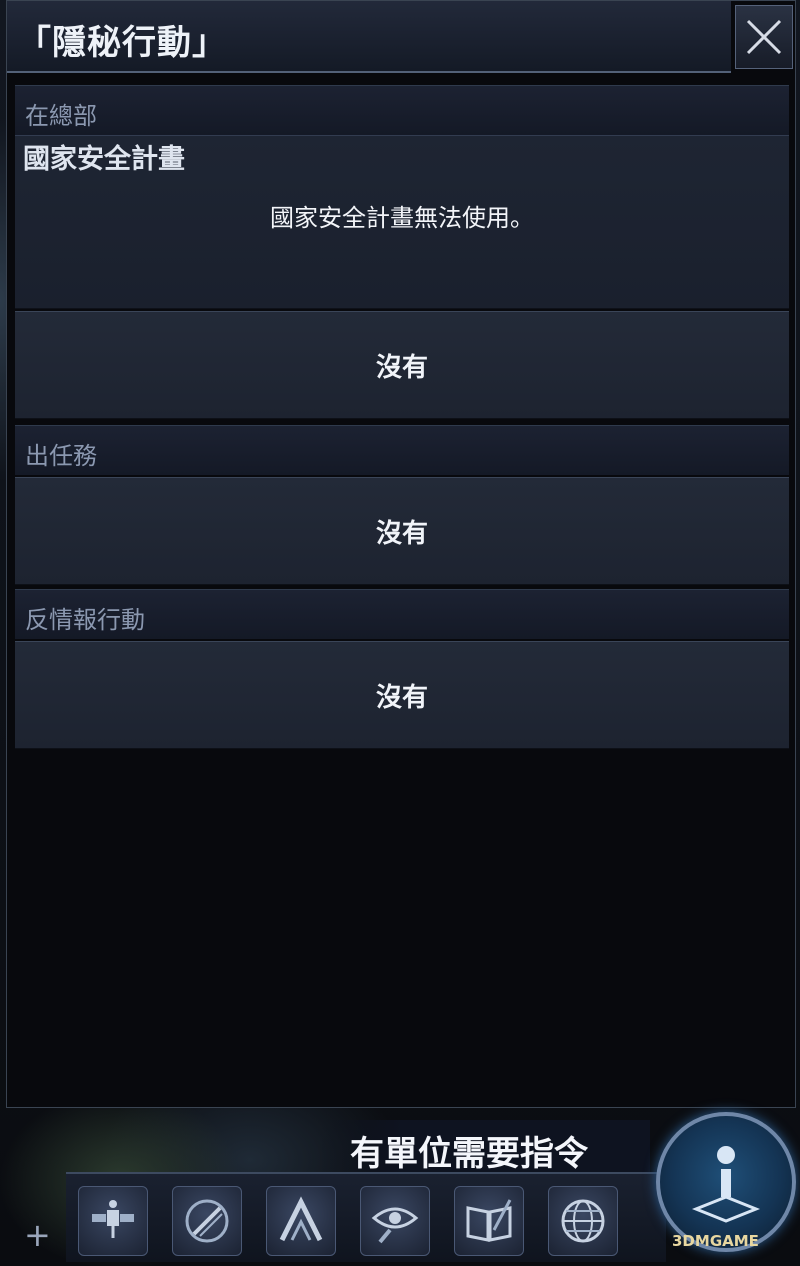  I want to click on satellite-tool-button, so click(113, 1221).